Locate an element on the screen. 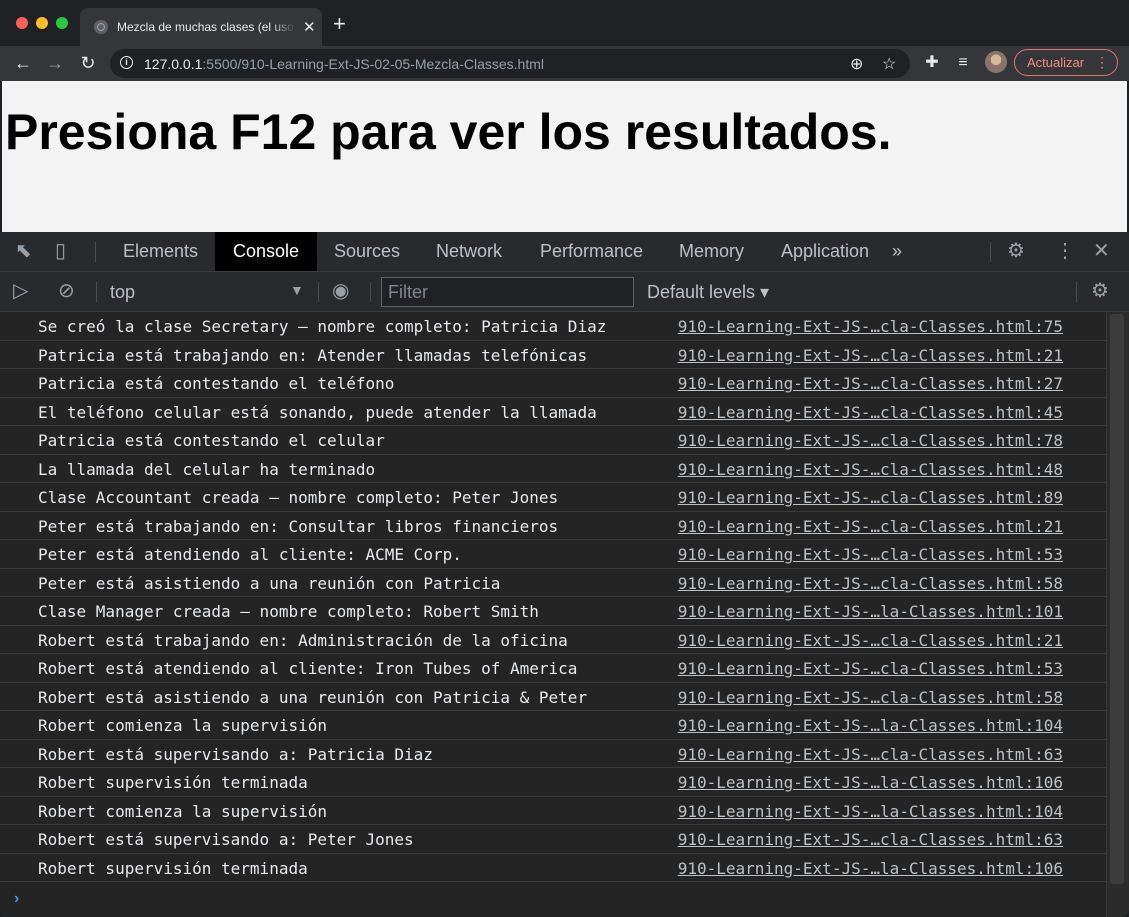 The width and height of the screenshot is (1129, 917). page-heading: Presiona F12 para ver los resultados. is located at coordinates (448, 132).